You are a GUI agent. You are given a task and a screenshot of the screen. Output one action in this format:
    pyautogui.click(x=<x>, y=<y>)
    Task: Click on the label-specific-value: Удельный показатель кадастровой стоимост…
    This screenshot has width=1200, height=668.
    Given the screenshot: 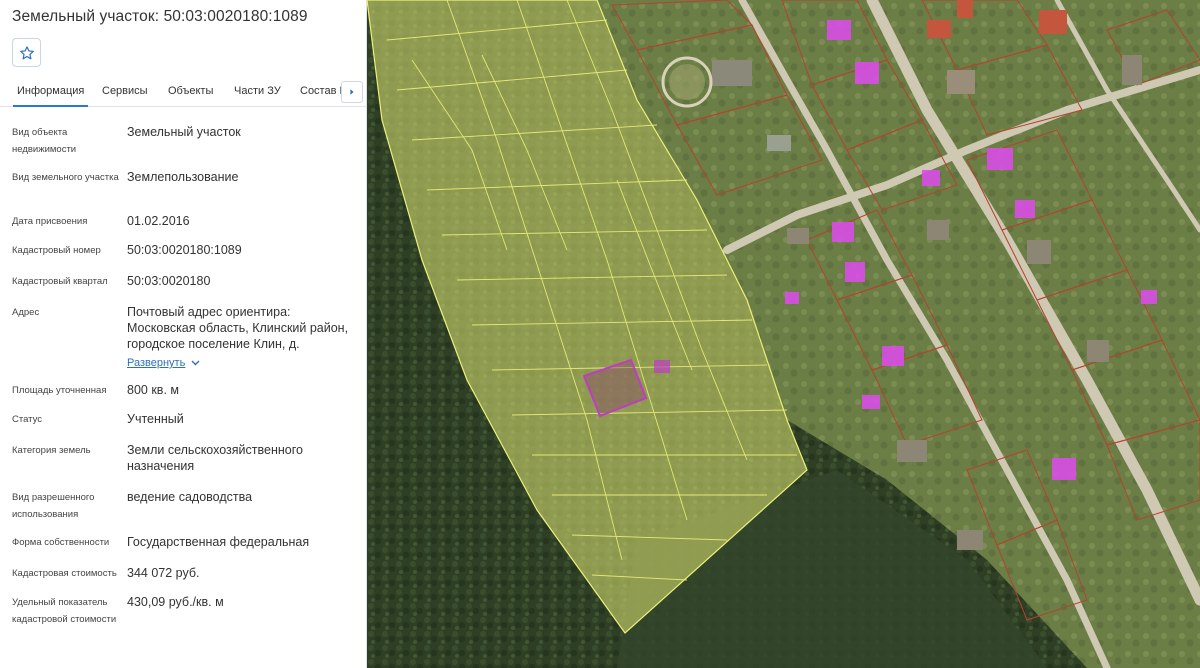 What is the action you would take?
    pyautogui.click(x=64, y=611)
    